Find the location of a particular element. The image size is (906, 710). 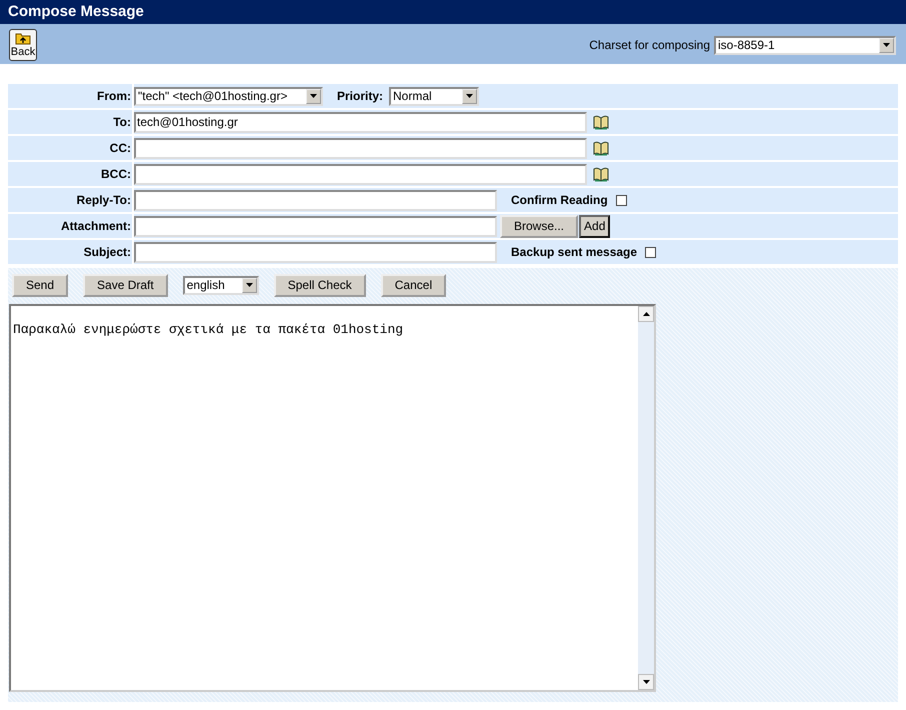

from-select: "tech" <tech@01hosting.gr> is located at coordinates (228, 96).